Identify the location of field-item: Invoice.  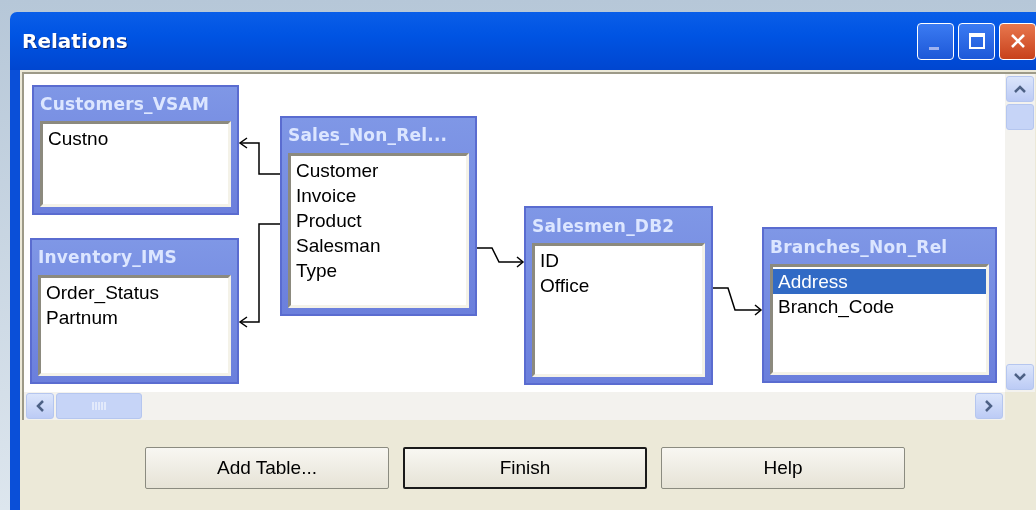
(378, 195).